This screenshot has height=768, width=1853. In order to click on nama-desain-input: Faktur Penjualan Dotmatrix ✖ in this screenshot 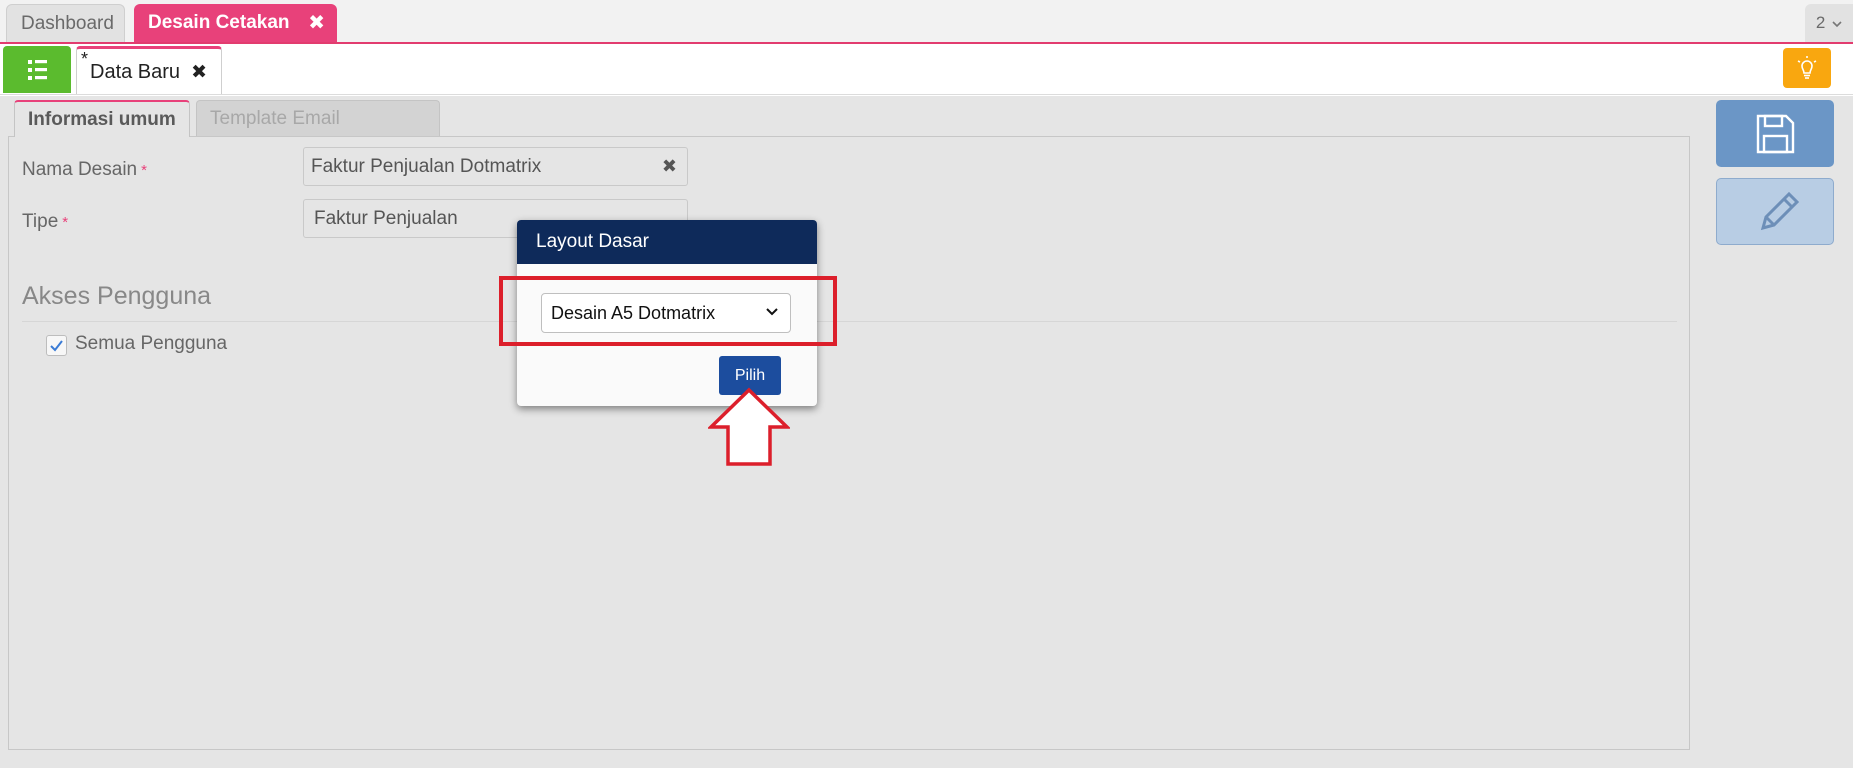, I will do `click(495, 166)`.